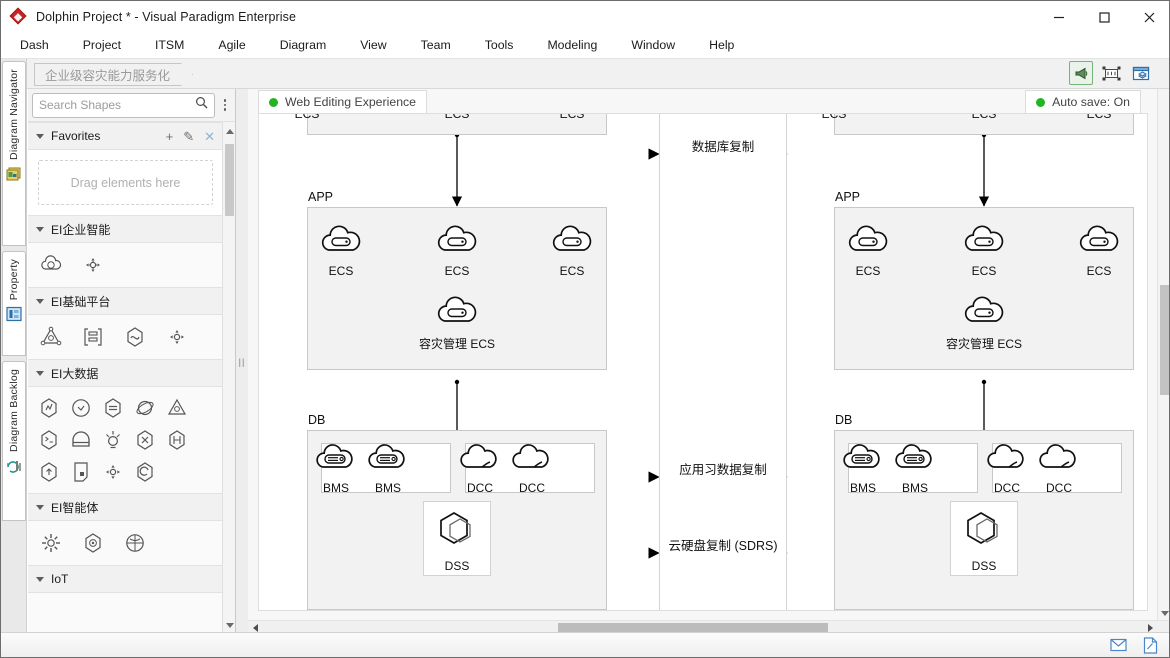  Describe the element at coordinates (14, 153) in the screenshot. I see `rail-tab-diagram-navigator: Diagram Navigator` at that location.